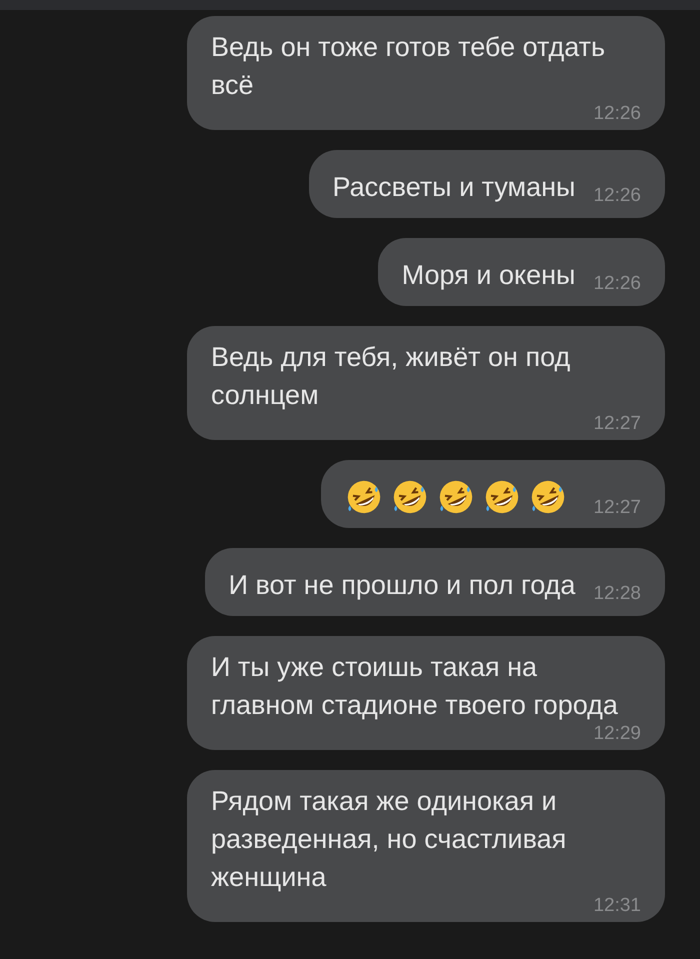  Describe the element at coordinates (616, 734) in the screenshot. I see `message-time: 12:29` at that location.